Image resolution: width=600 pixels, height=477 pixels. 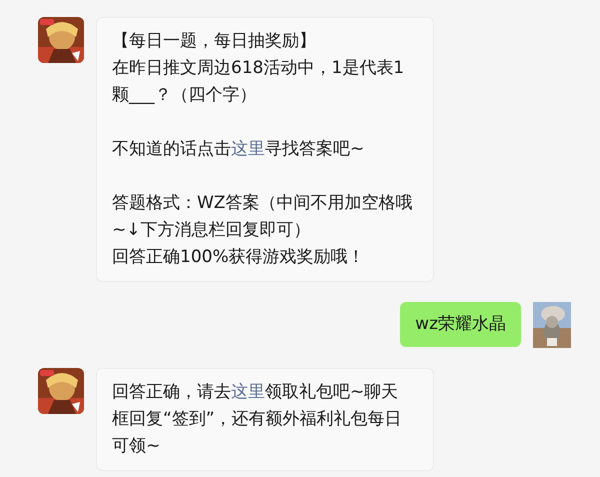 I want to click on message-text: wz荣耀水晶, so click(x=460, y=324).